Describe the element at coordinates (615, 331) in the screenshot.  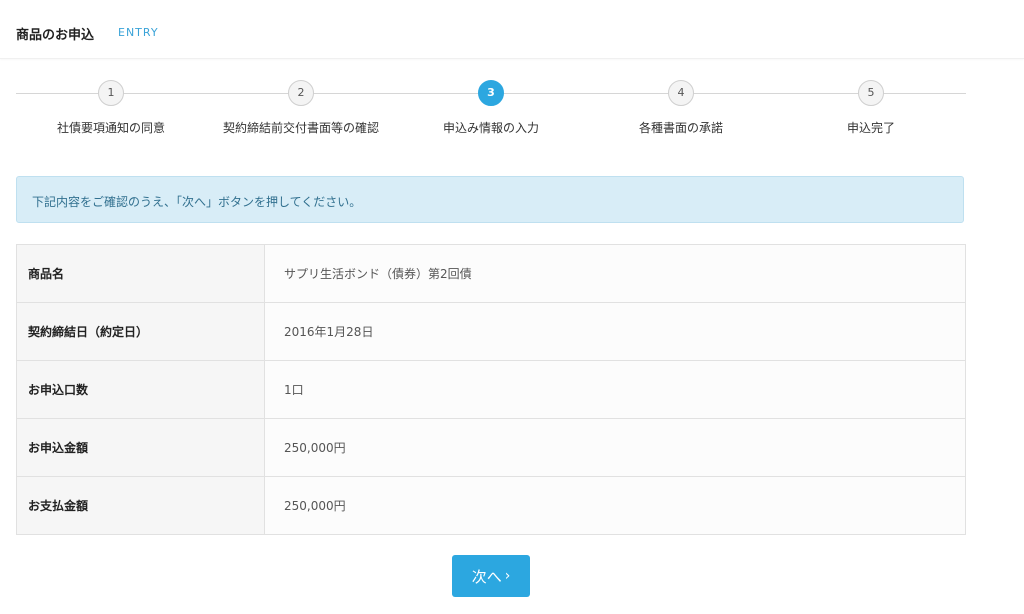
I see `row-value: 2016年1月28日` at that location.